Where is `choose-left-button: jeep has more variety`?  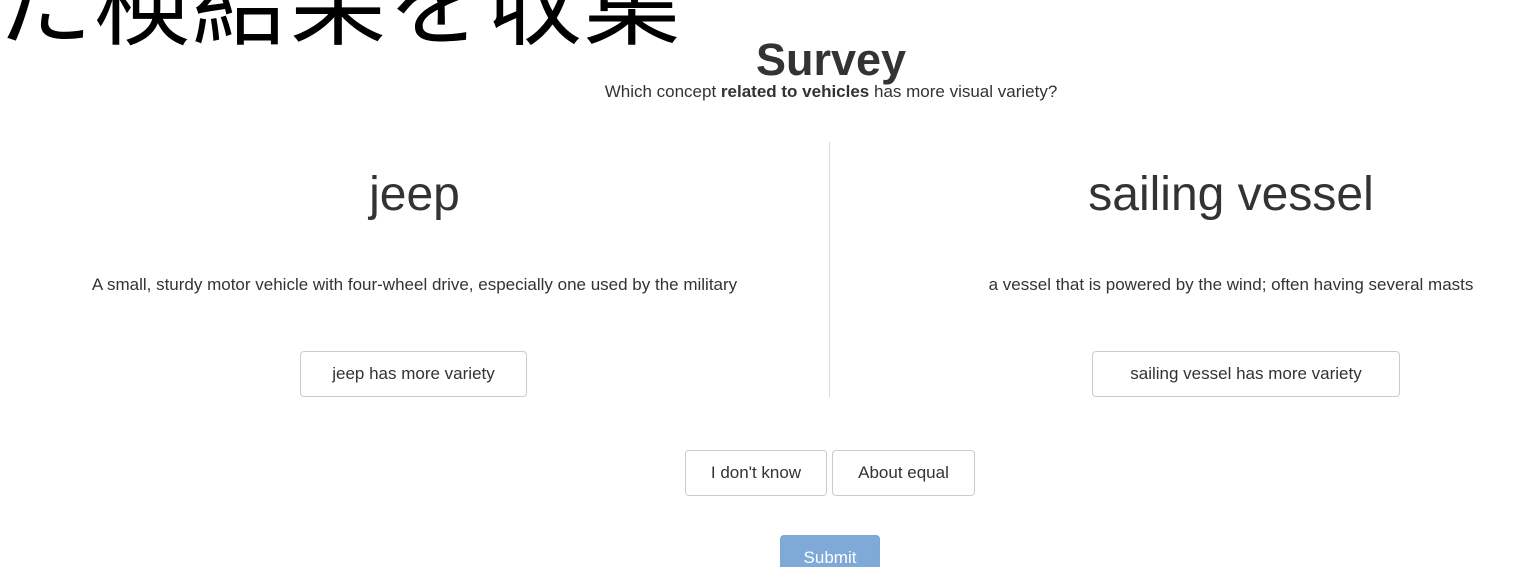
choose-left-button: jeep has more variety is located at coordinates (413, 374).